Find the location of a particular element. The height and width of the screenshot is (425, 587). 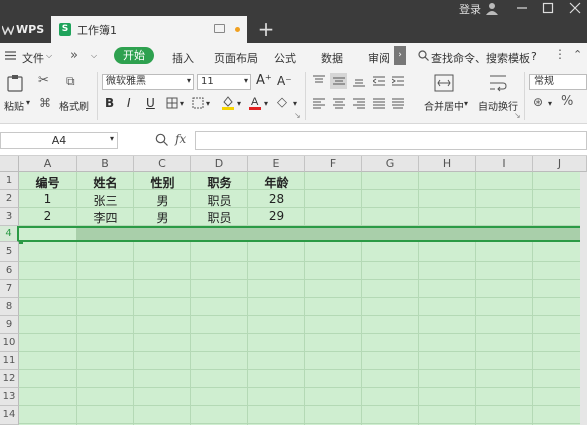

column-header-f: F is located at coordinates (333, 164).